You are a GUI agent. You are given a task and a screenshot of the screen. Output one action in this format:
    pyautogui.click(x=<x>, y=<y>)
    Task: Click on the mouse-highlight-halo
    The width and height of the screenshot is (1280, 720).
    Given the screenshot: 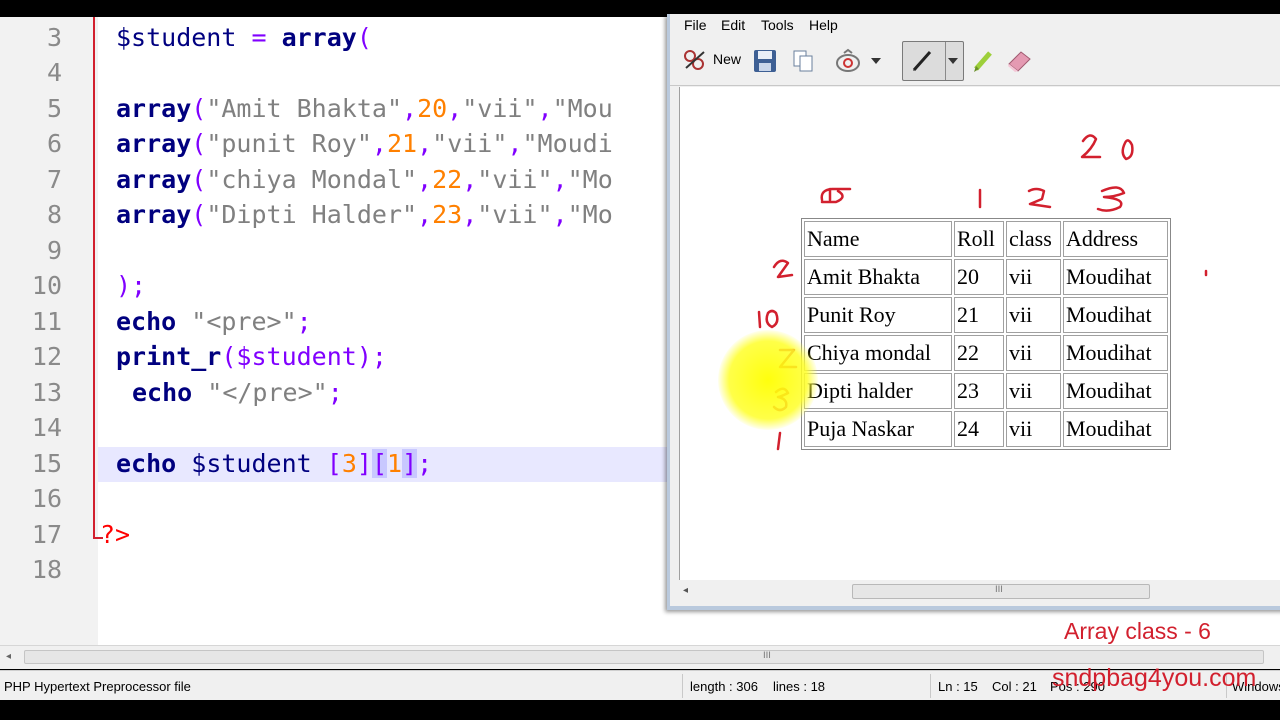 What is the action you would take?
    pyautogui.click(x=768, y=380)
    